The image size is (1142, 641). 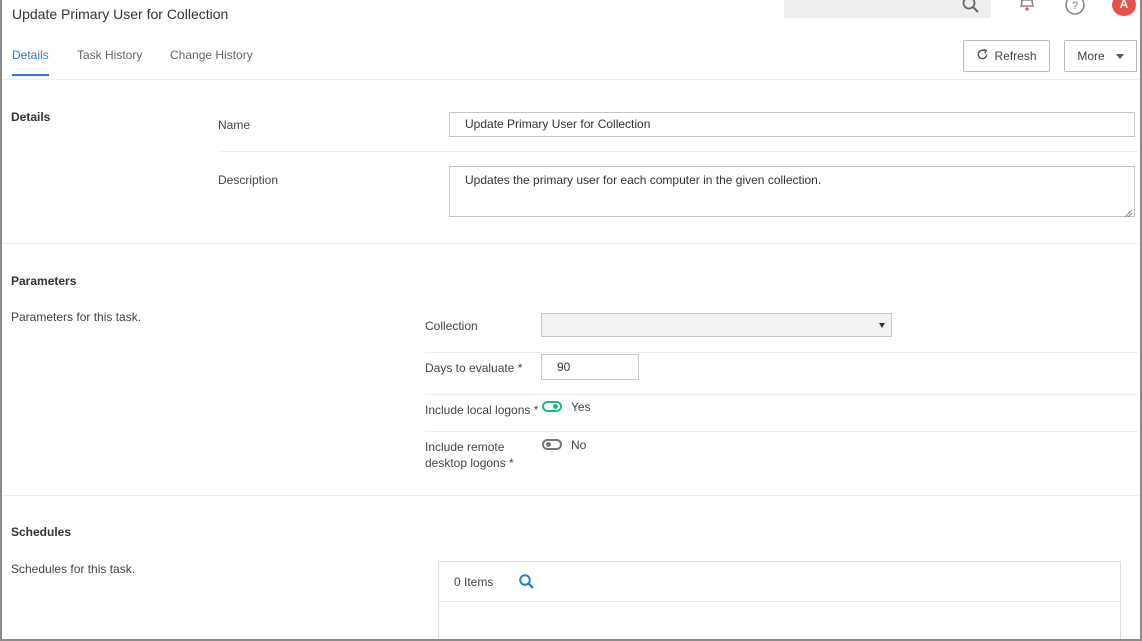 I want to click on include-remote-logons-toggle, so click(x=552, y=444).